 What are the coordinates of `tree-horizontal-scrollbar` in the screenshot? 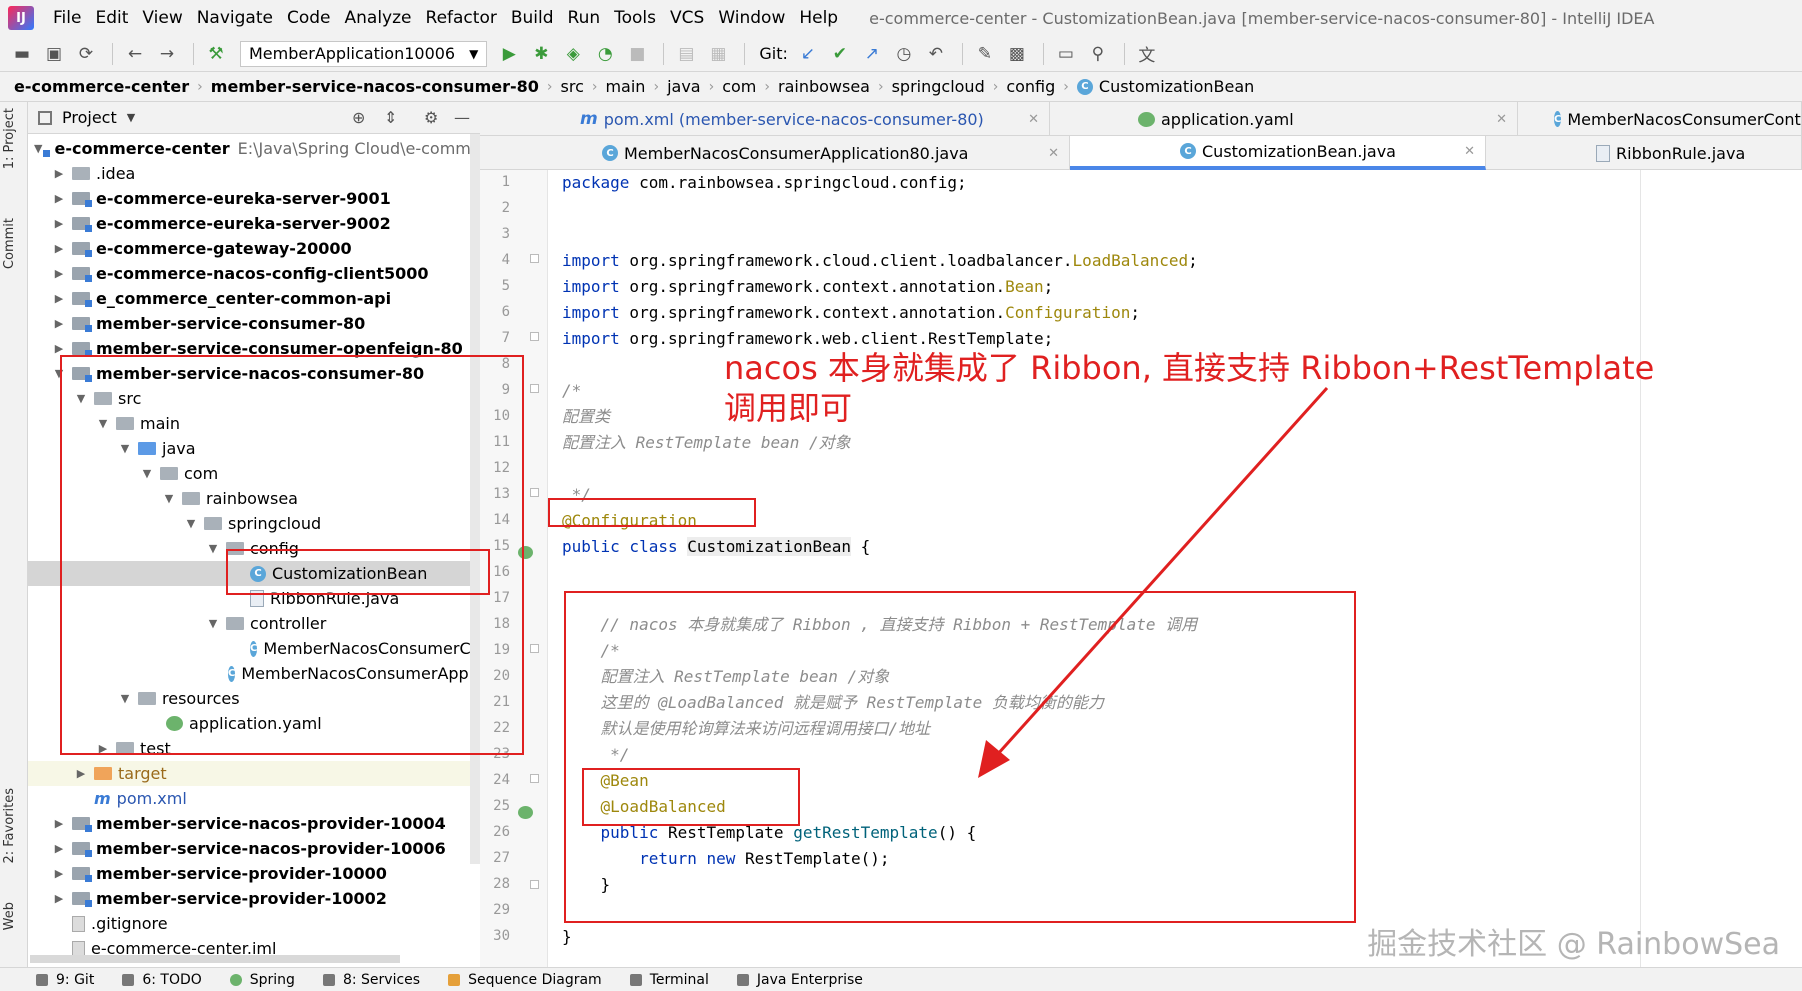 It's located at (215, 959).